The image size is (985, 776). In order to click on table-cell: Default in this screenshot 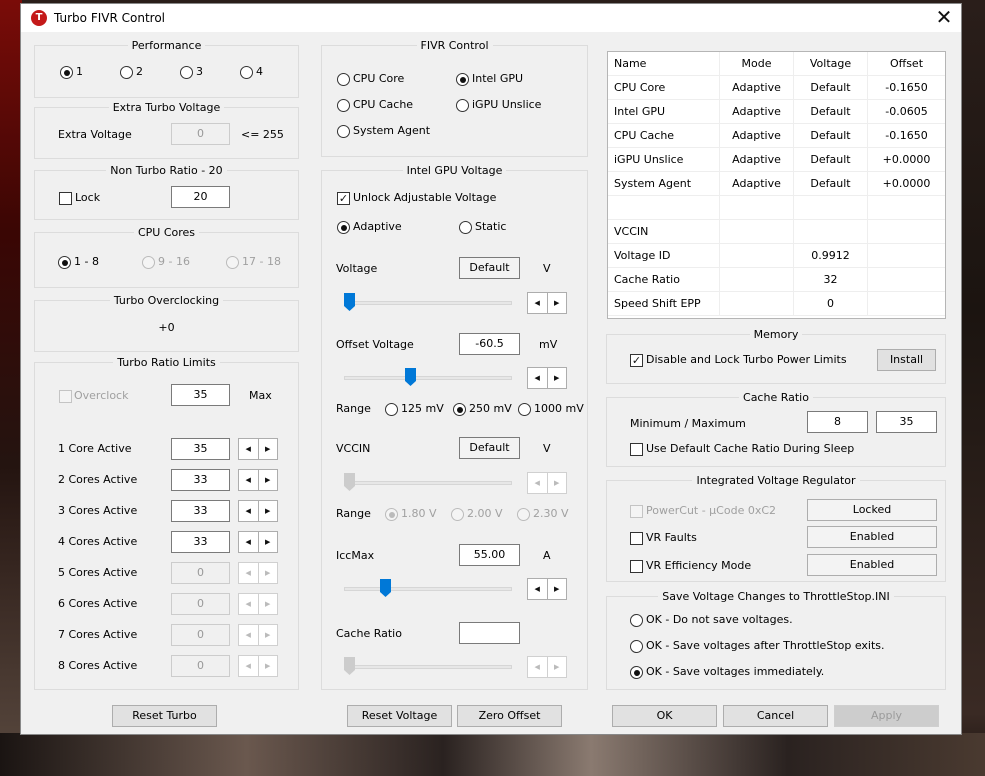, I will do `click(831, 136)`.